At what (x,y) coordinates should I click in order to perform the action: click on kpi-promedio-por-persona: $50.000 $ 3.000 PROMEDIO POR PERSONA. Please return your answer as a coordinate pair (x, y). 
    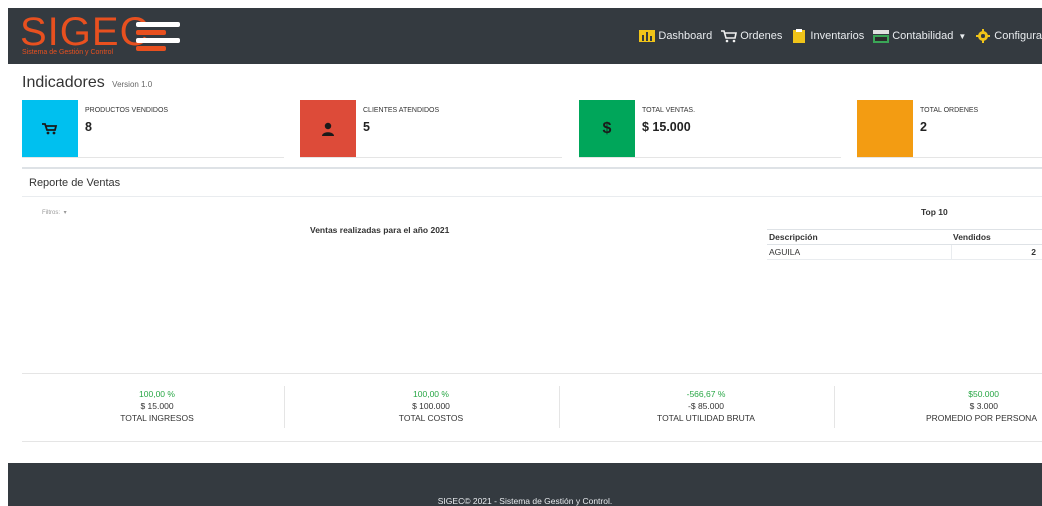
    Looking at the image, I should click on (944, 406).